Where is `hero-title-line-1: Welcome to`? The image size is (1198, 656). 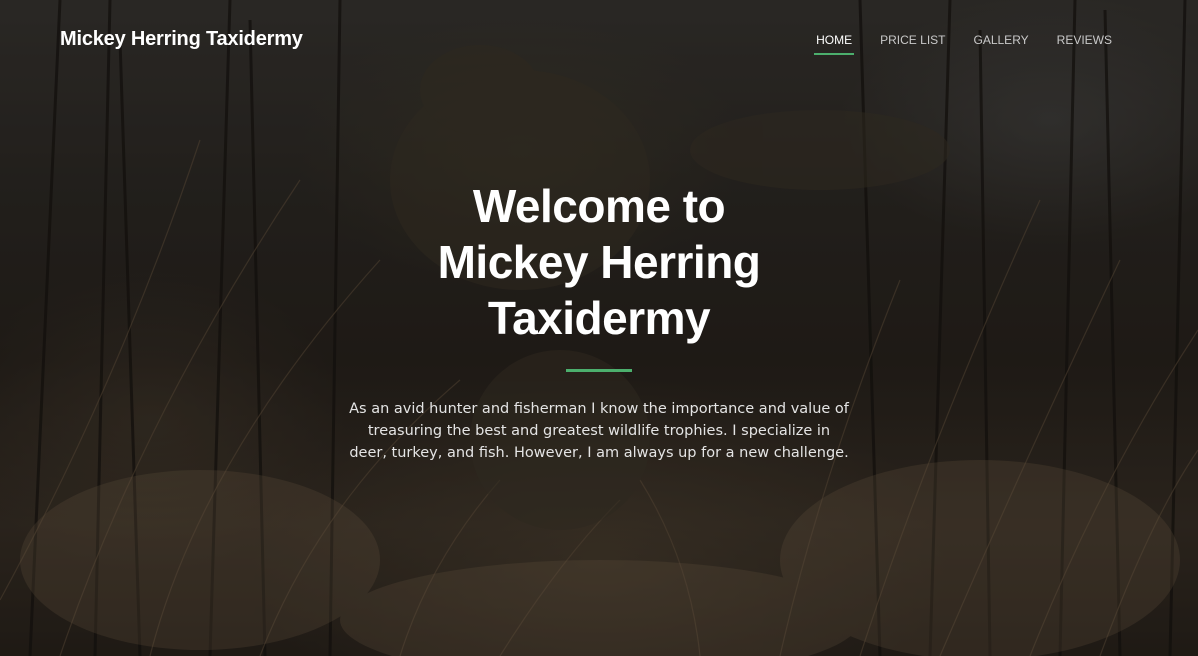
hero-title-line-1: Welcome to is located at coordinates (599, 206).